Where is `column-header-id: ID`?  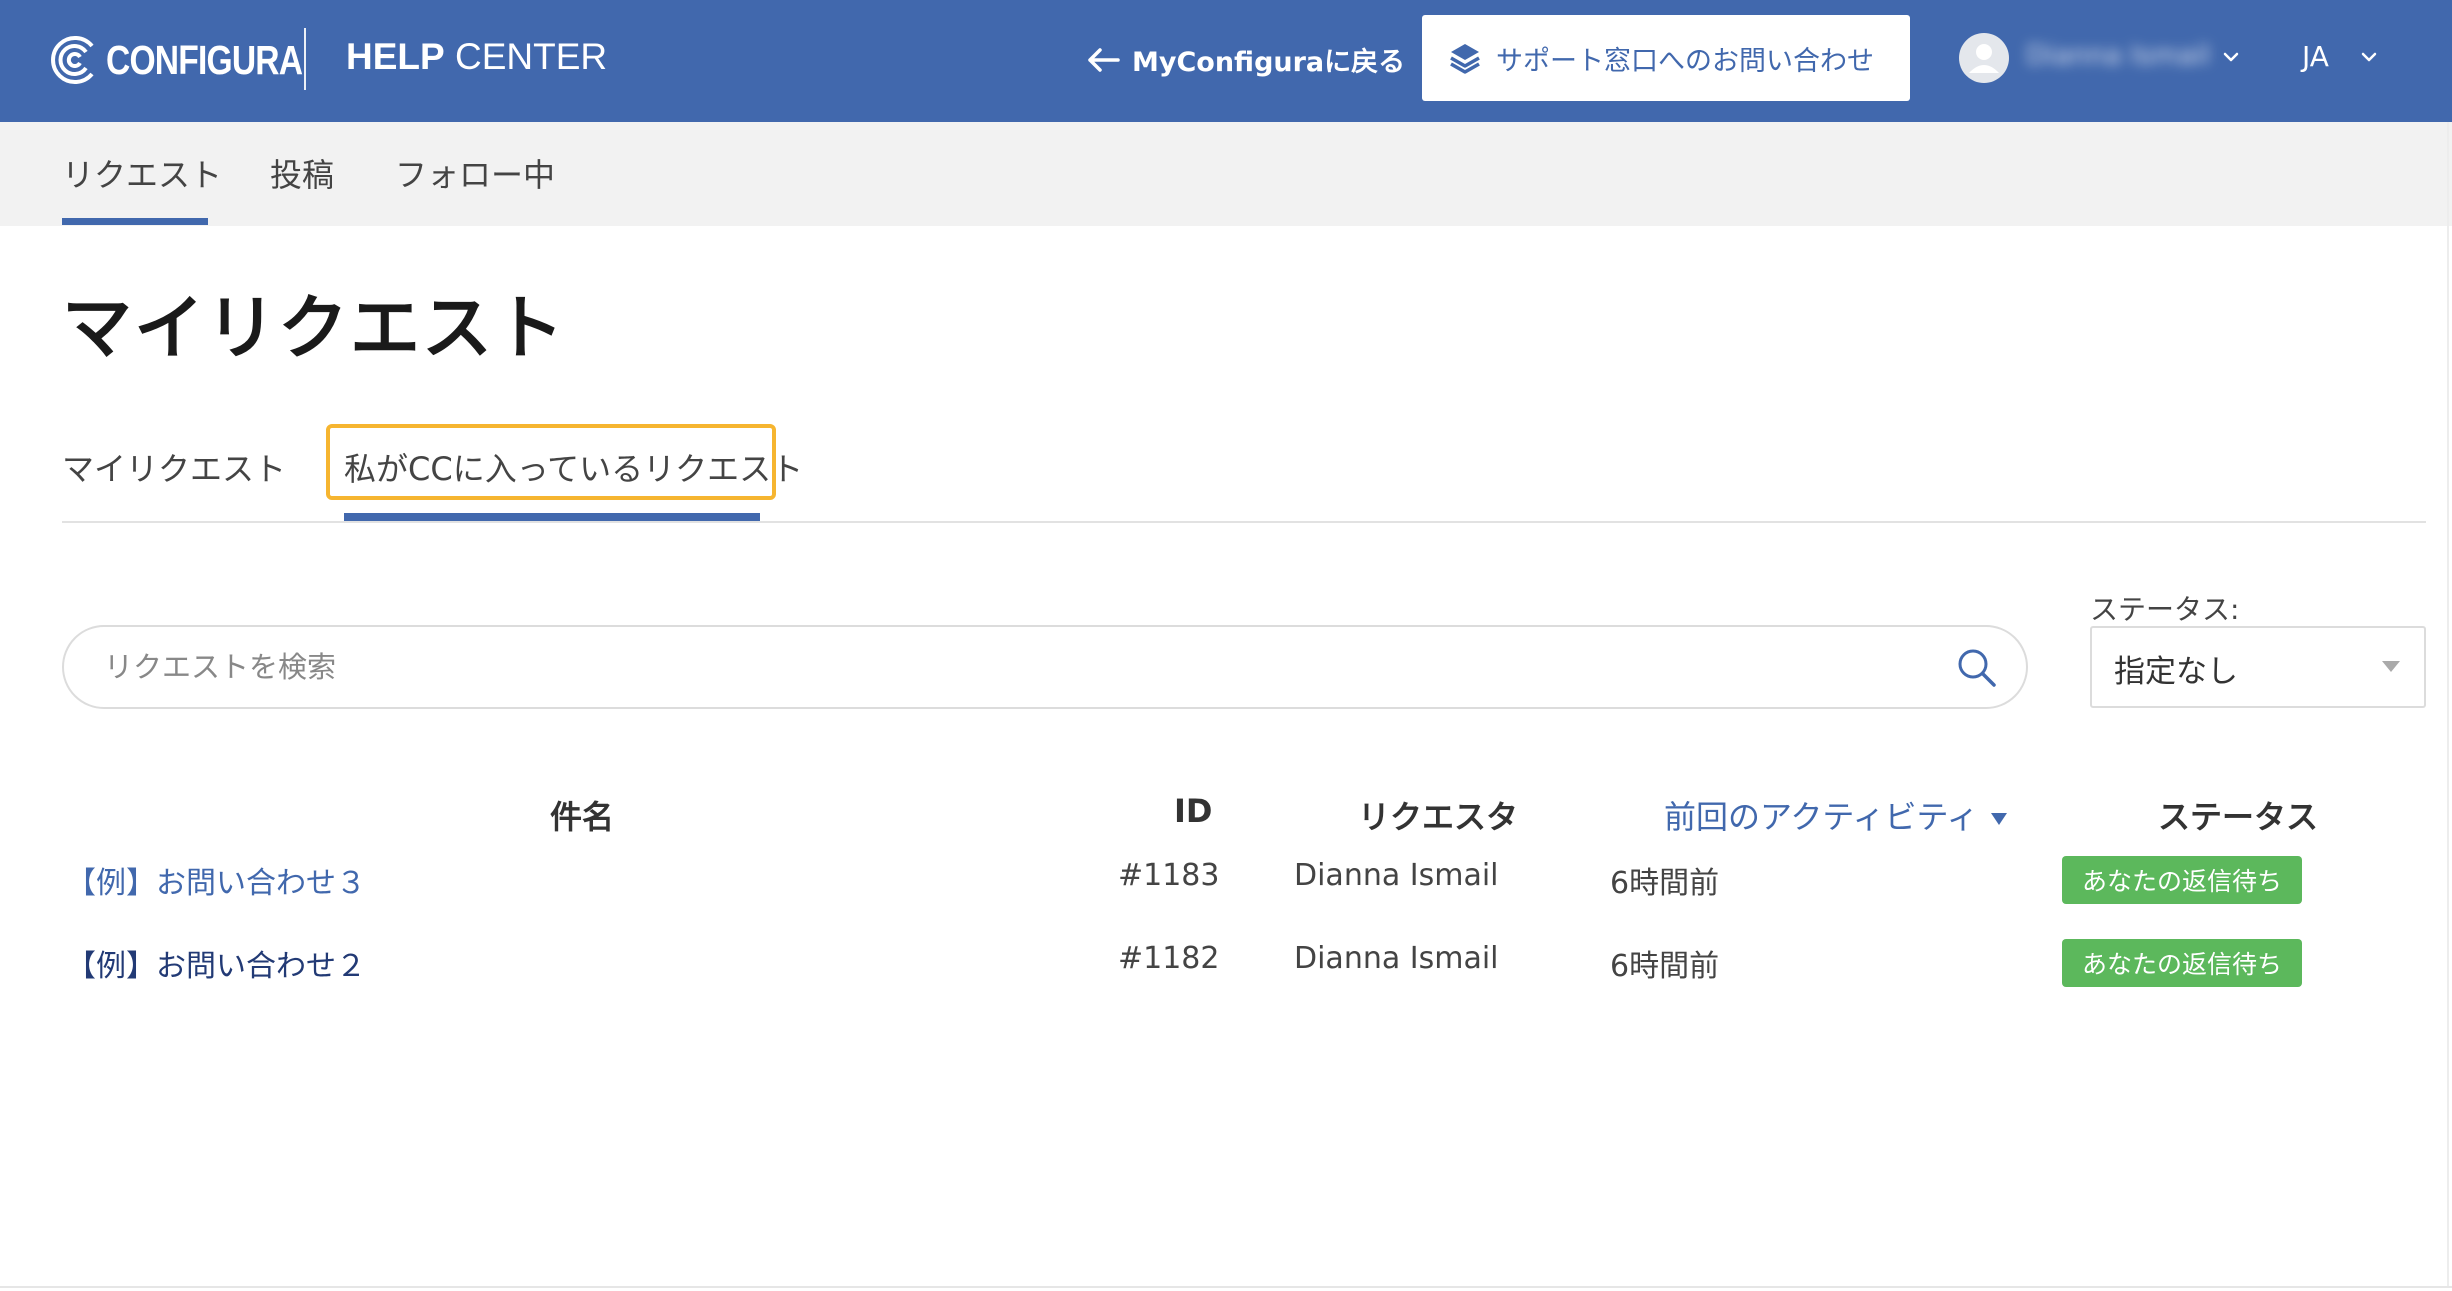
column-header-id: ID is located at coordinates (1193, 811).